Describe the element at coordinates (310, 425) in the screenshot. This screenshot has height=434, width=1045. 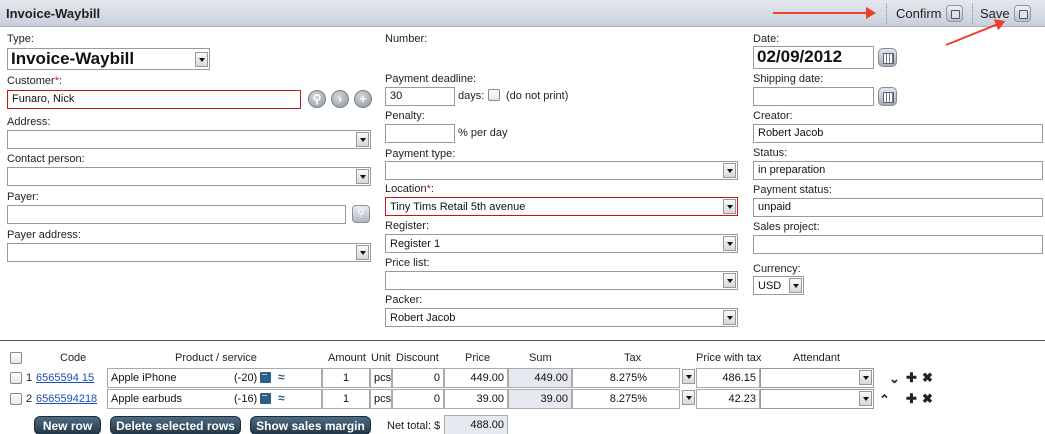
I see `show-sales-margin-button: Show sales margin` at that location.